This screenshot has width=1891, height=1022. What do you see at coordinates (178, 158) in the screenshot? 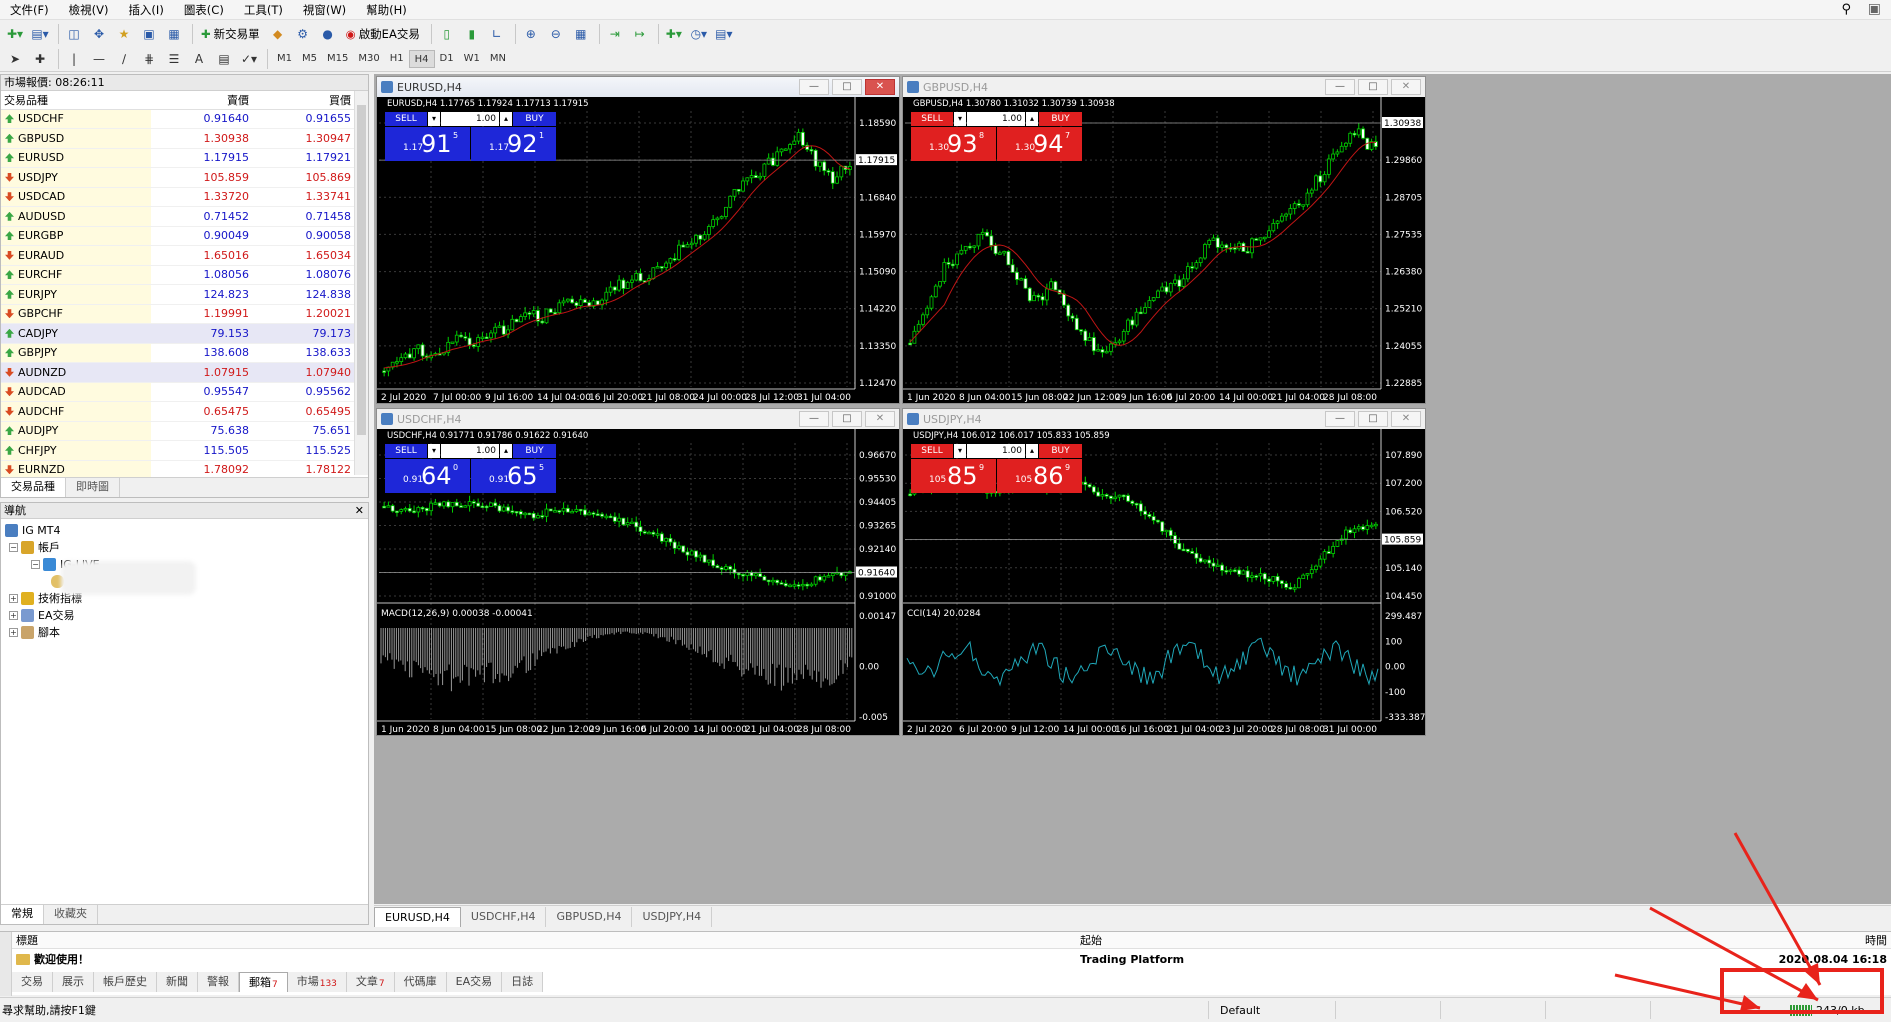
I see `table-row: EURUSD 1.17915 1.17921` at bounding box center [178, 158].